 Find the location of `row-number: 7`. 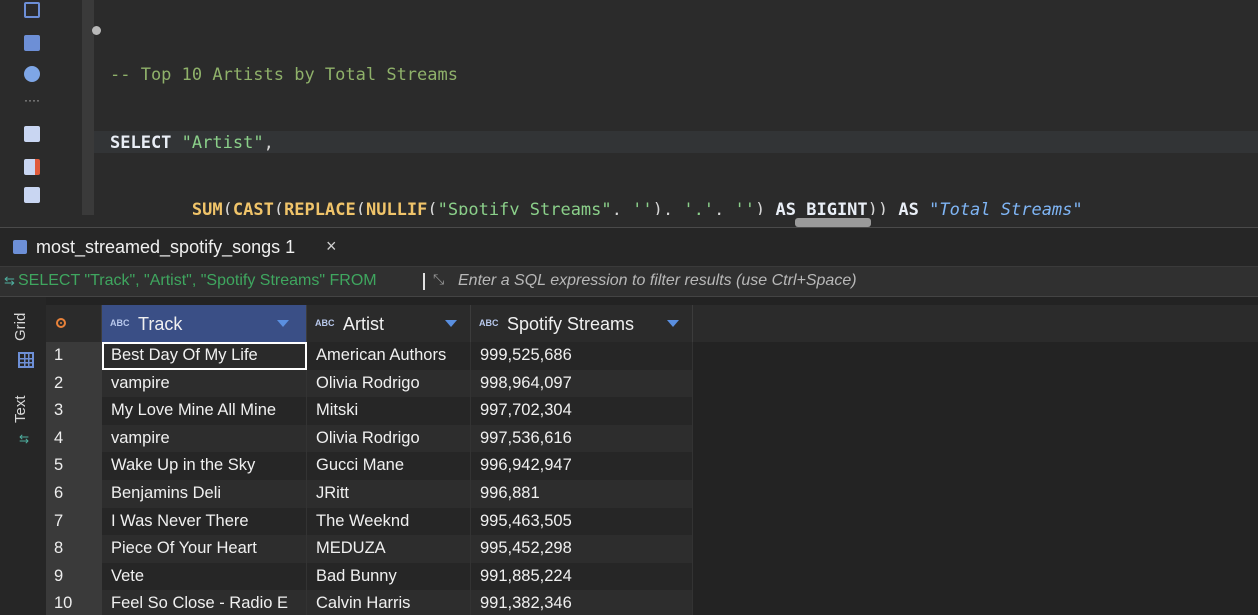

row-number: 7 is located at coordinates (74, 521).